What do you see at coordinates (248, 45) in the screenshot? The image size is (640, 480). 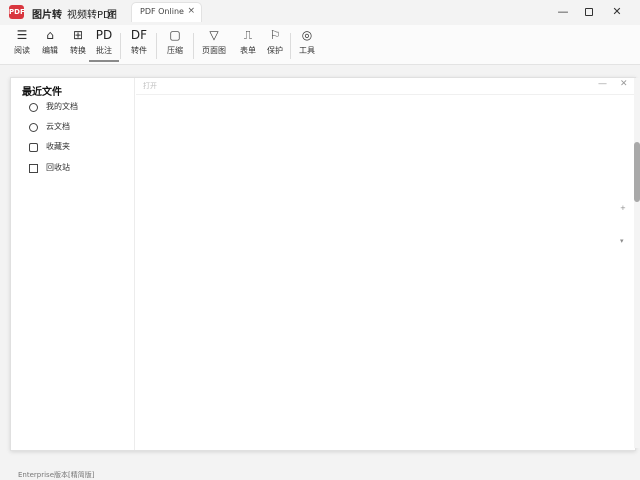 I see `tool-form: ⎍ 表单` at bounding box center [248, 45].